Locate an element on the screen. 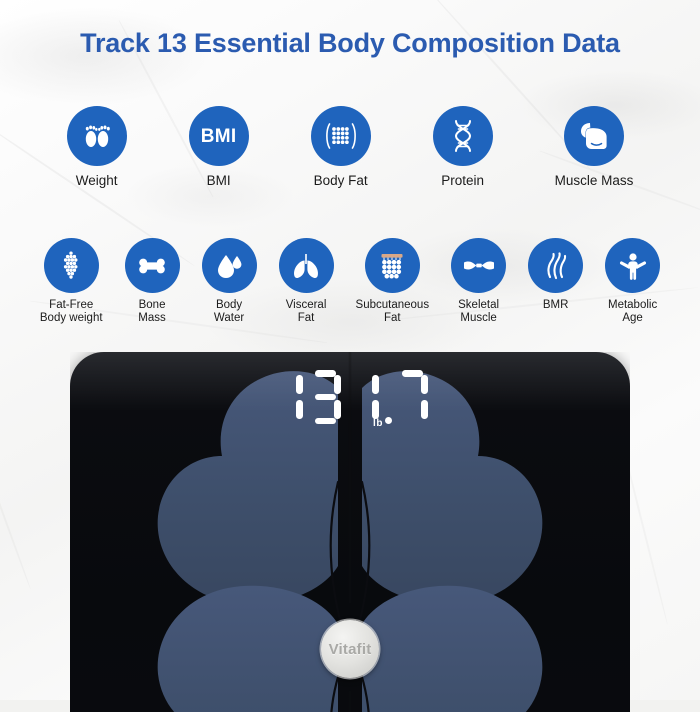 This screenshot has width=700, height=712. metric-subcutaneous-fat: Subcutaneous Fat is located at coordinates (392, 282).